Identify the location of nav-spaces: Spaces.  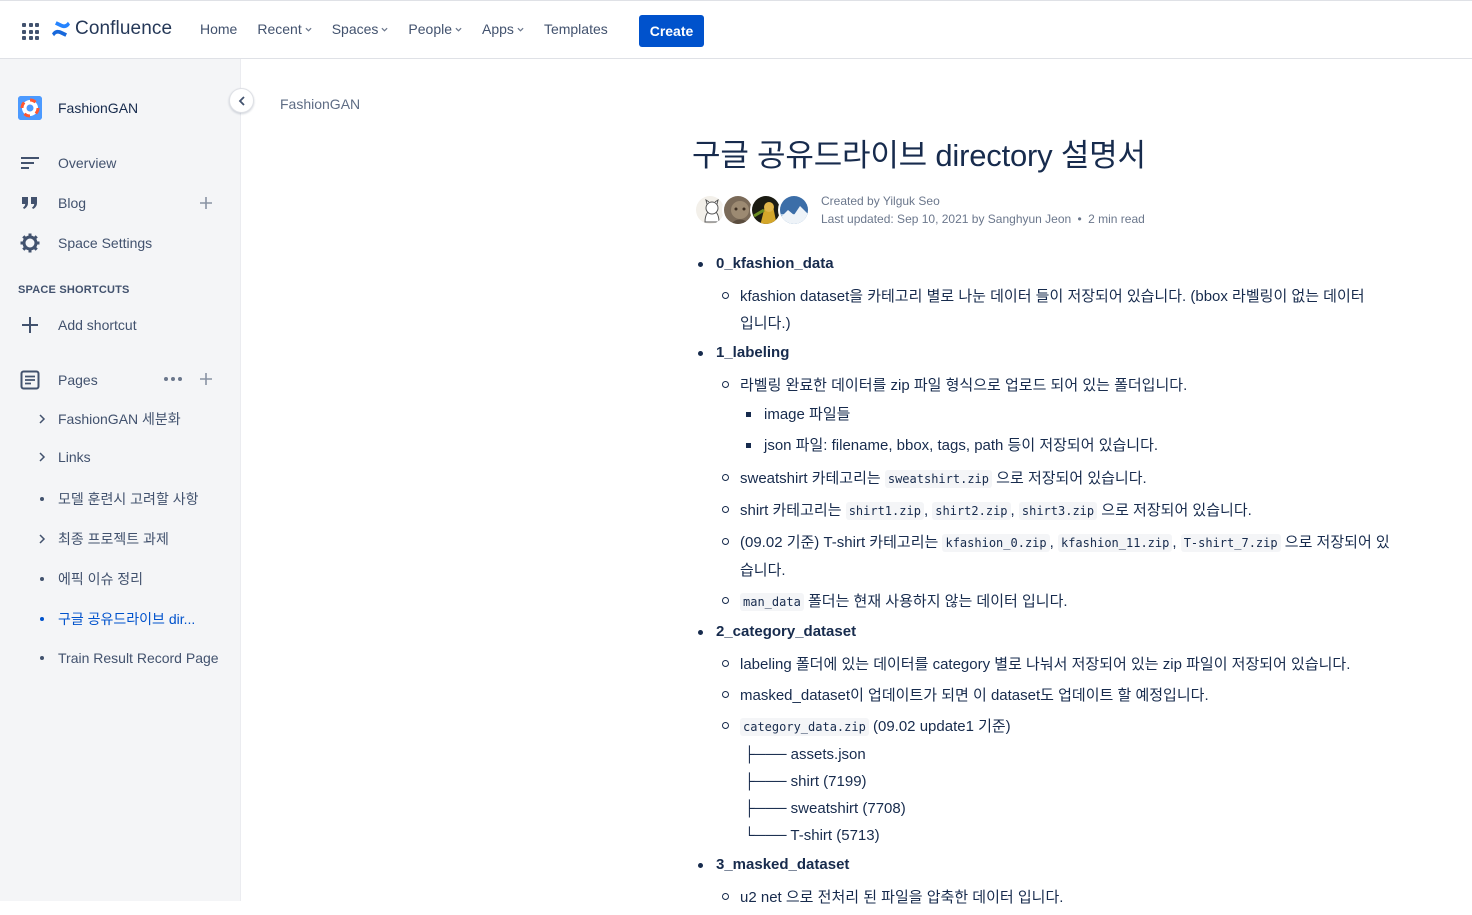
(360, 29).